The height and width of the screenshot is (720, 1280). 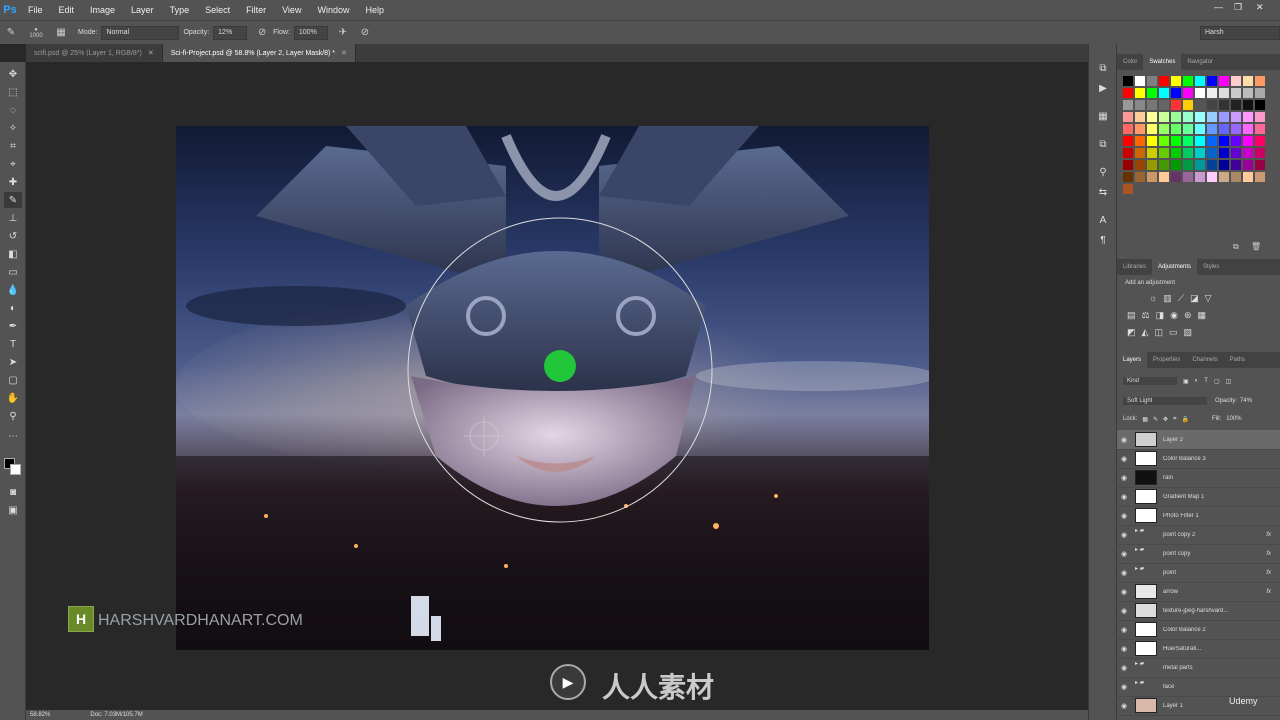 What do you see at coordinates (1198, 497) in the screenshot?
I see `layer-row: ◉ Gradient Map 1` at bounding box center [1198, 497].